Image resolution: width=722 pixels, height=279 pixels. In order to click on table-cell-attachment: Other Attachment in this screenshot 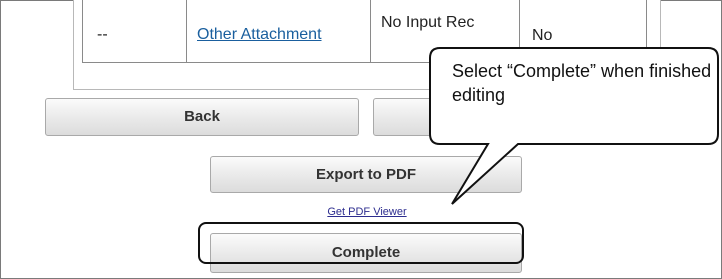, I will do `click(279, 31)`.